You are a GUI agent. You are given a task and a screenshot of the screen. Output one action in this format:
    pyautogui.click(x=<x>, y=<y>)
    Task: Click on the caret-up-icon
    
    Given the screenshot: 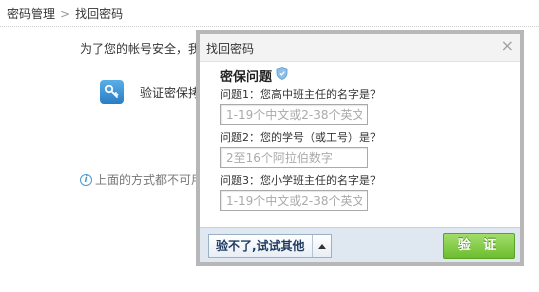 What is the action you would take?
    pyautogui.click(x=322, y=246)
    